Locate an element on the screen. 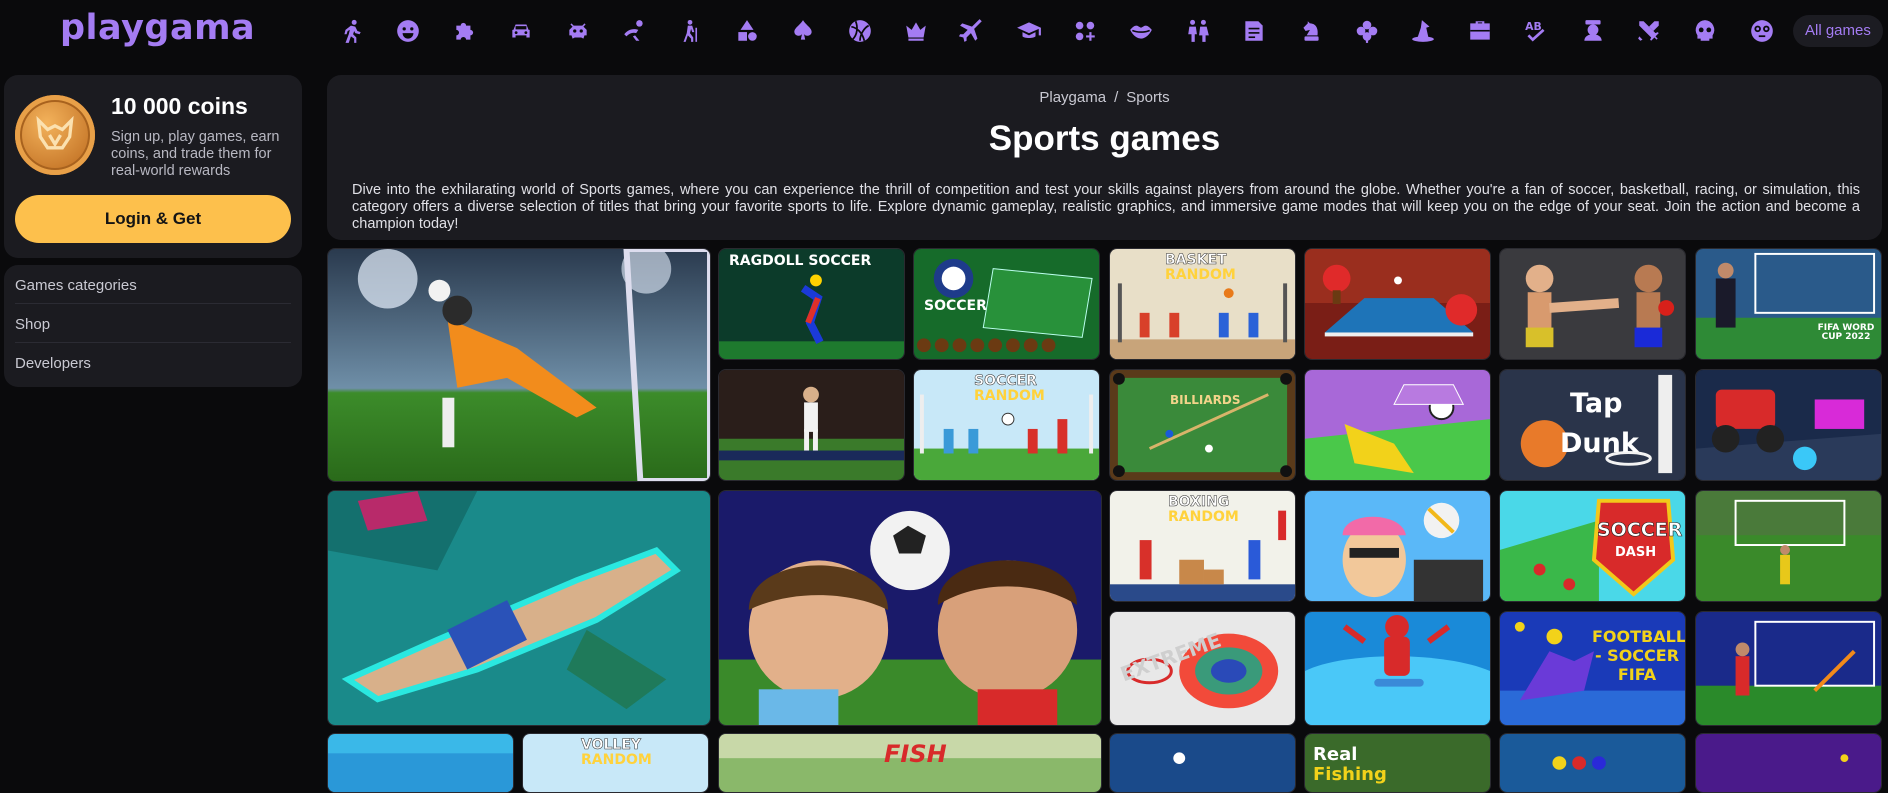 The image size is (1888, 793). witch-hat-icon is located at coordinates (1423, 31).